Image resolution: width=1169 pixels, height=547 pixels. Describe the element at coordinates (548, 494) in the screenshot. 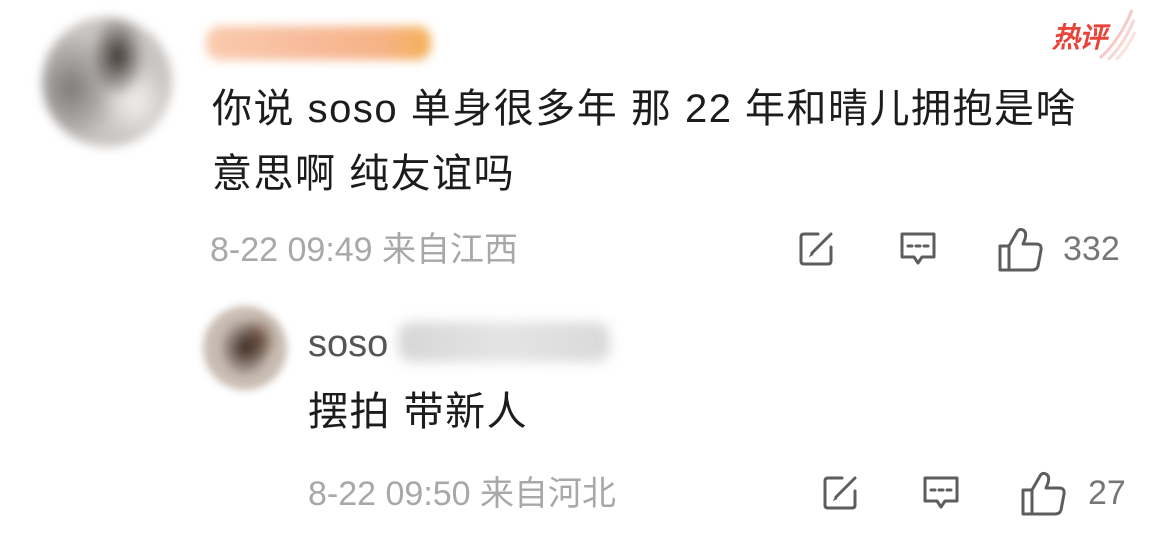

I see `reply-location: 来自河北` at that location.